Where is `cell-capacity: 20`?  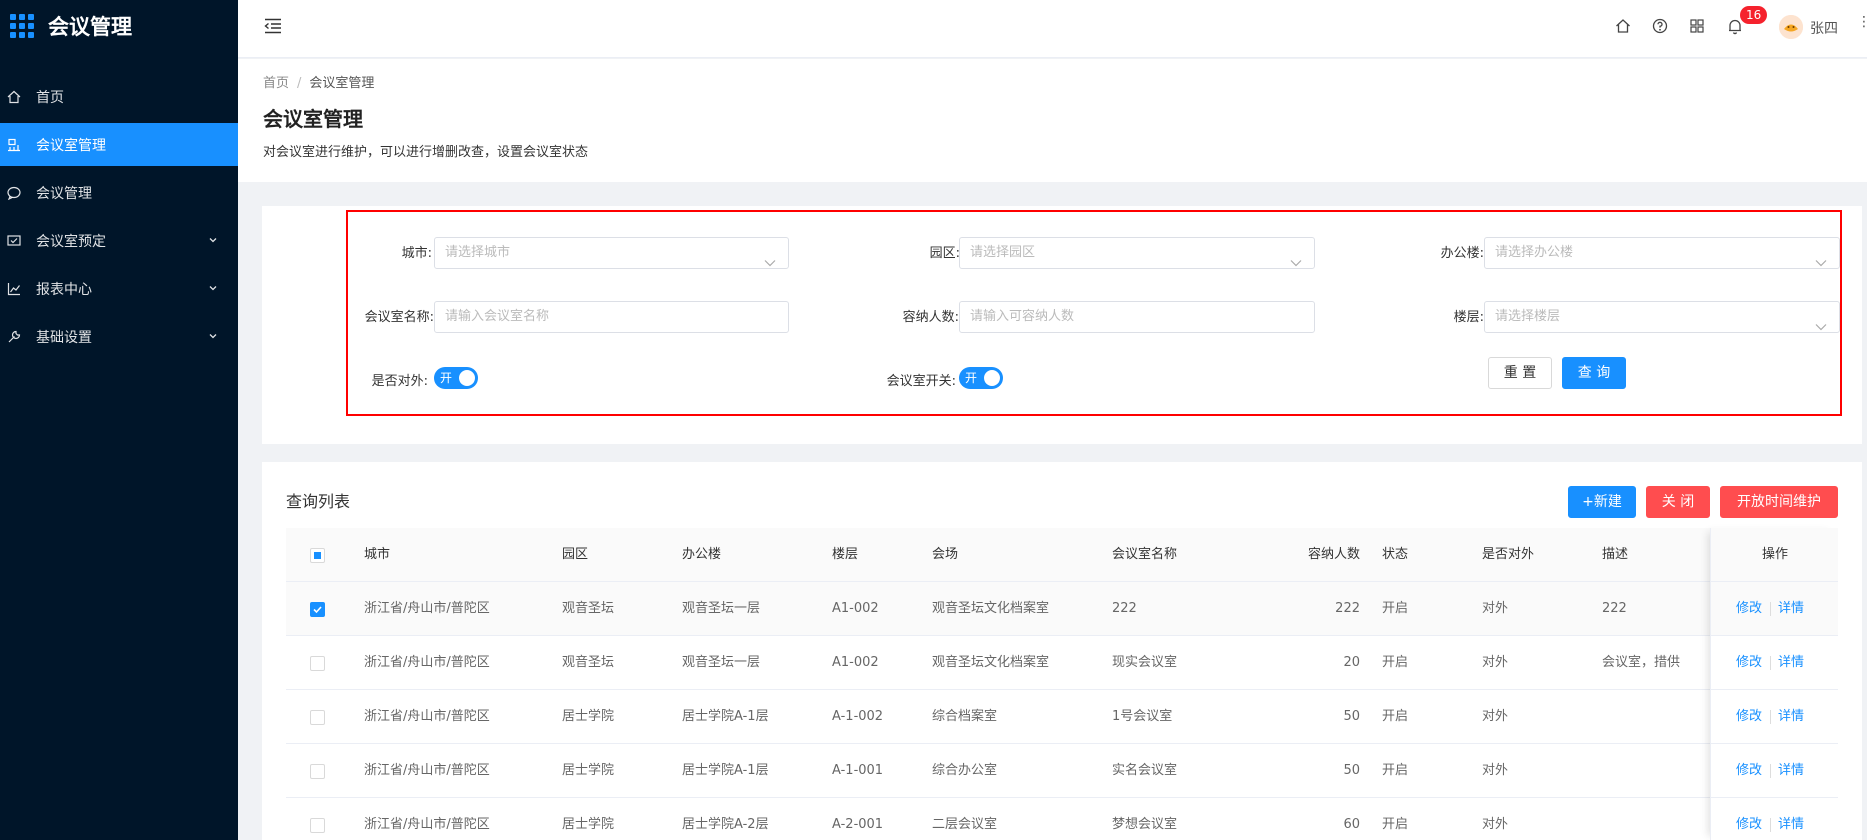
cell-capacity: 20 is located at coordinates (1351, 662).